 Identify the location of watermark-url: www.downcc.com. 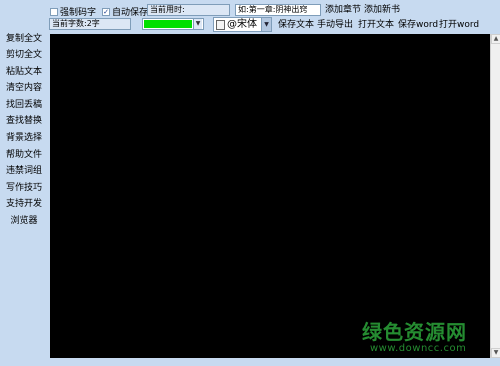
(418, 348).